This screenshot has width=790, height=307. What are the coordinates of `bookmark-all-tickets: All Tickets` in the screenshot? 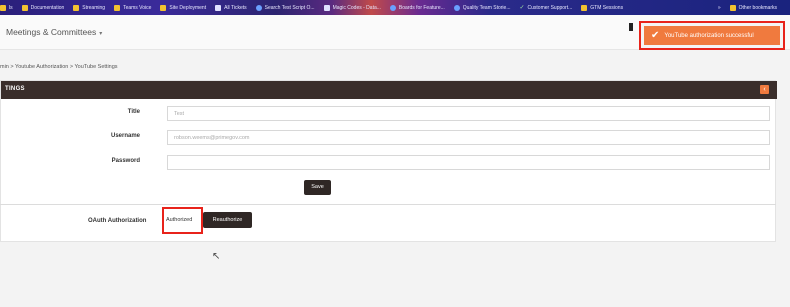 It's located at (231, 7).